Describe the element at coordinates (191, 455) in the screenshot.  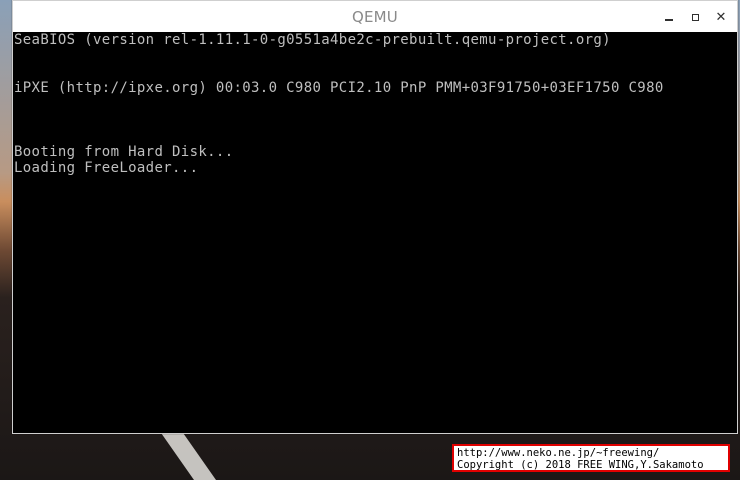
I see `road-marking` at that location.